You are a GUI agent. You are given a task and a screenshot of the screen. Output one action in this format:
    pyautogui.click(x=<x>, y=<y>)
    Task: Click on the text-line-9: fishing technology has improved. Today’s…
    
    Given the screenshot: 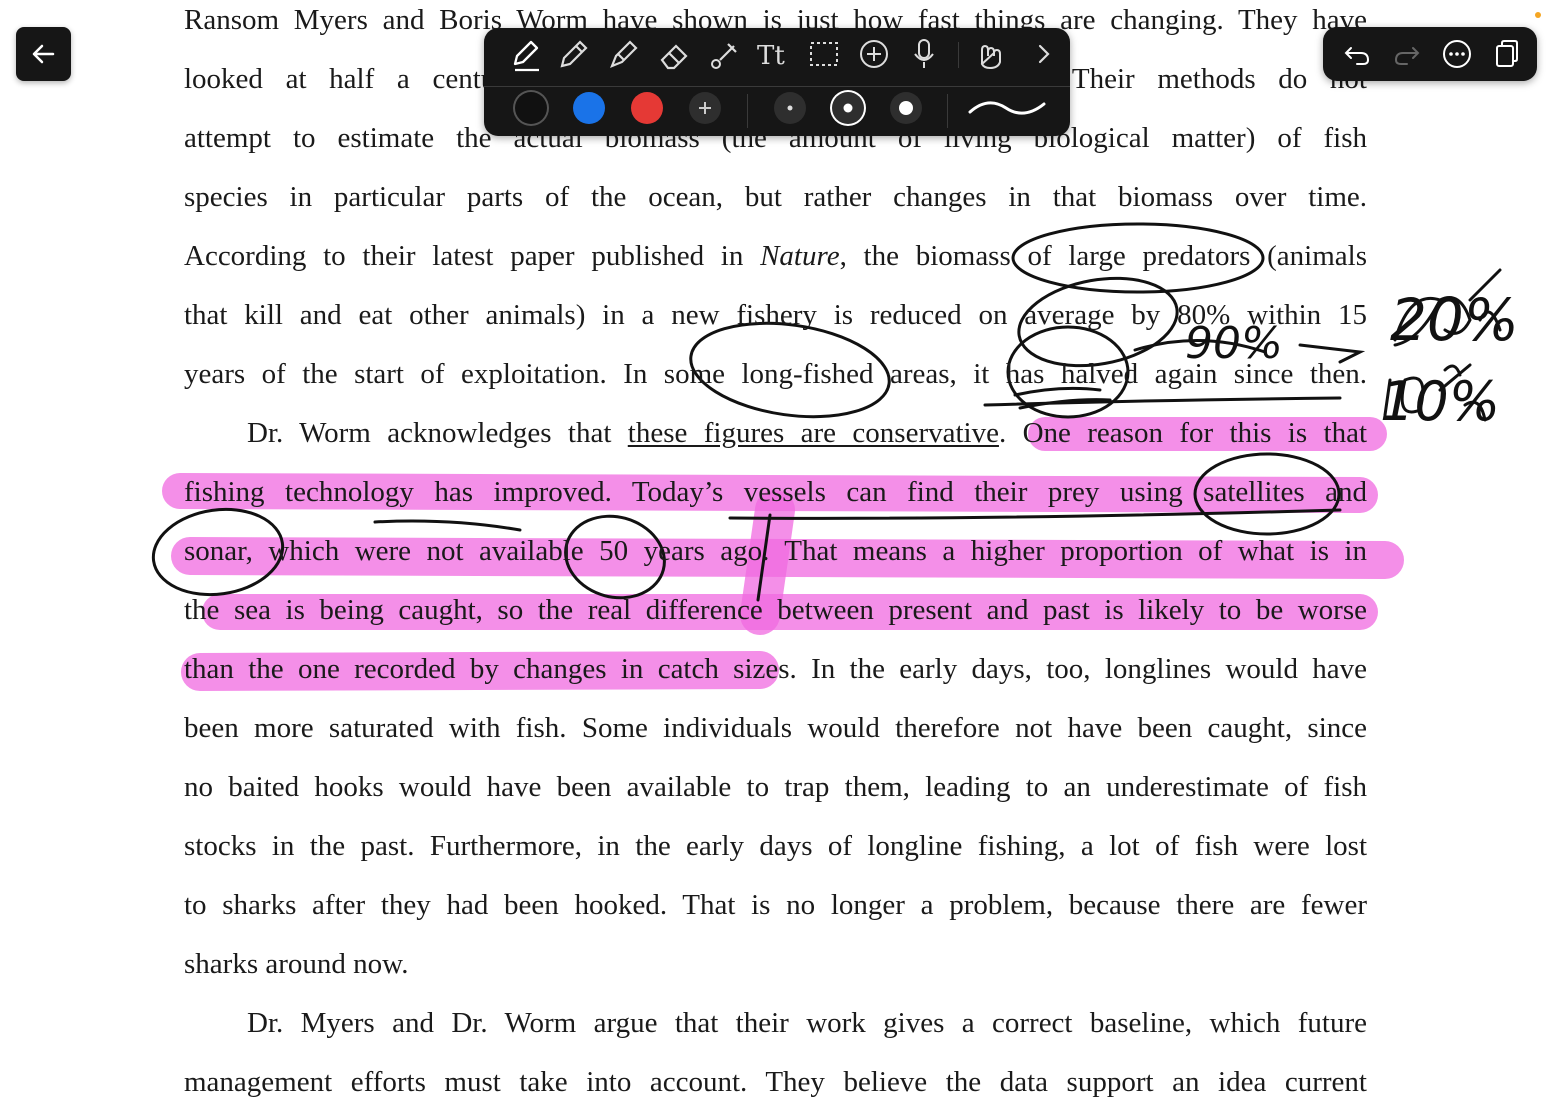 What is the action you would take?
    pyautogui.click(x=775, y=492)
    